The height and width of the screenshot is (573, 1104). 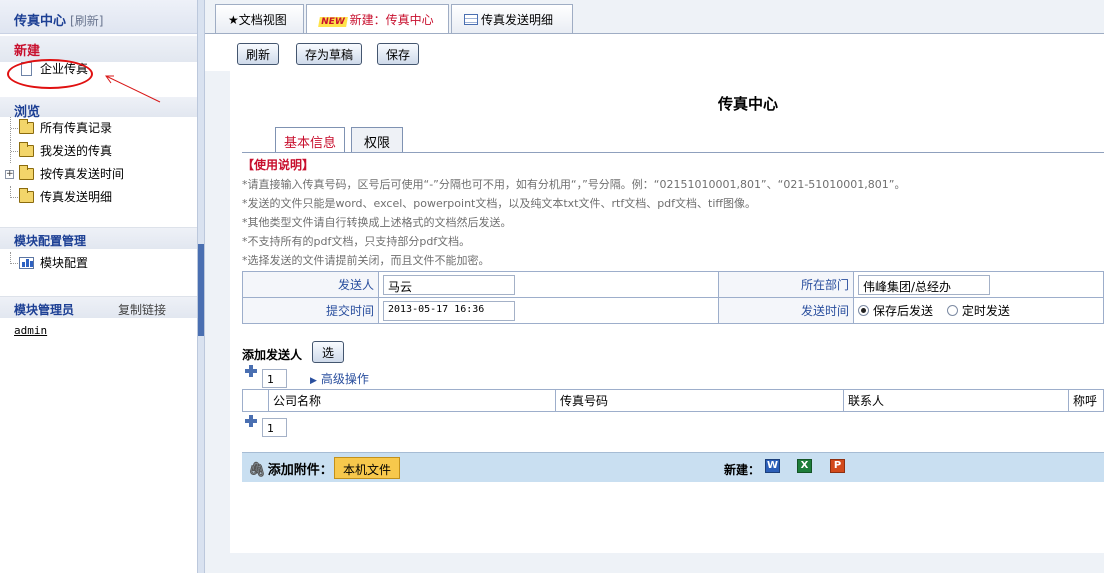 What do you see at coordinates (449, 284) in the screenshot?
I see `sender-input: 马云` at bounding box center [449, 284].